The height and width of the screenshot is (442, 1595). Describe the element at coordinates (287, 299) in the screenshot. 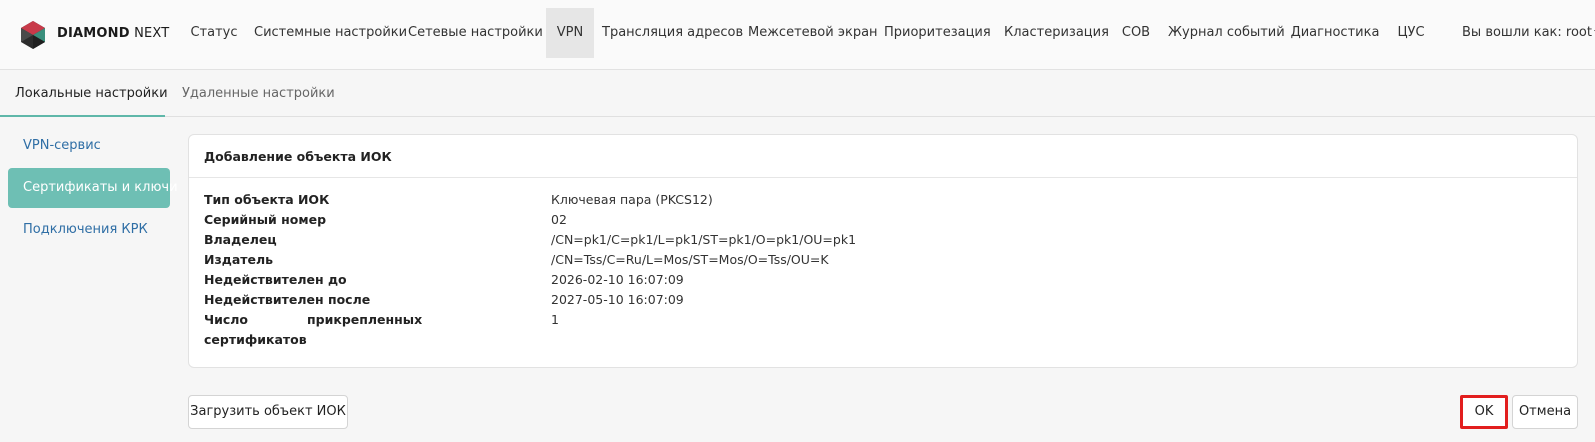

I see `label-not-valid-after: Недействителен после` at that location.